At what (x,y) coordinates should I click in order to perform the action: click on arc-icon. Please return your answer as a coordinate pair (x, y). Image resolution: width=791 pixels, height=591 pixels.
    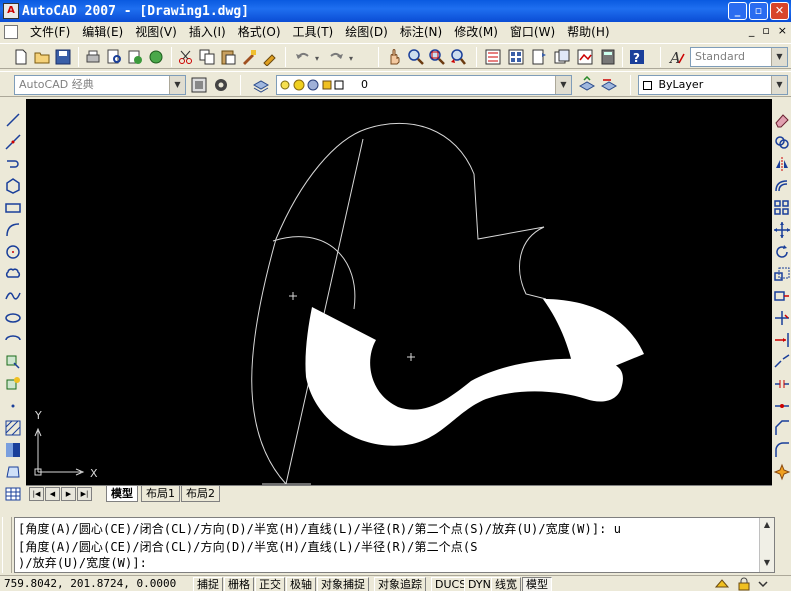
    Looking at the image, I should click on (13, 230).